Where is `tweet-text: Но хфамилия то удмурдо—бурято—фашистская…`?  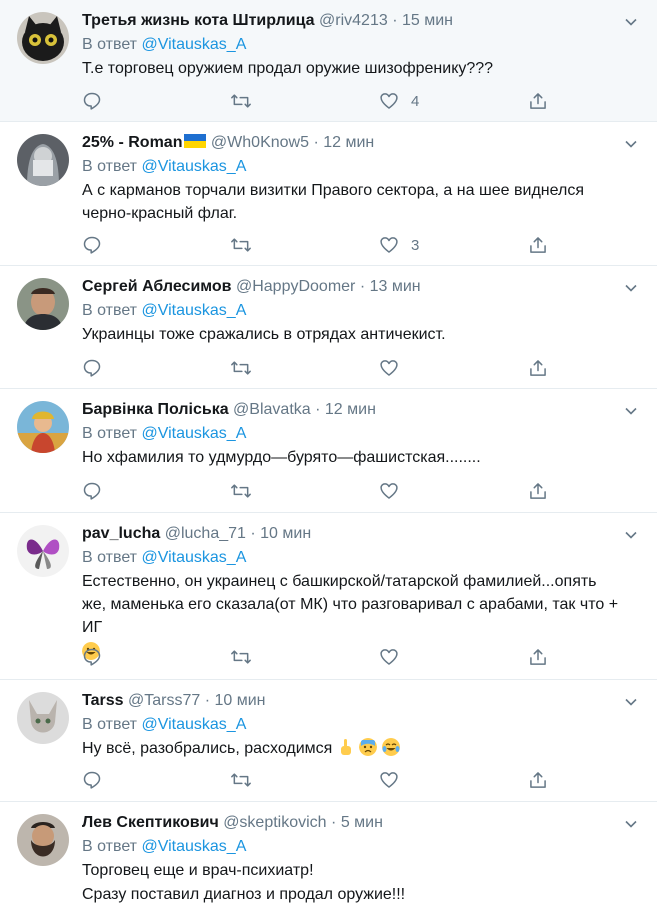
tweet-text: Но хфамилия то удмурдо—бурято—фашистская… is located at coordinates (281, 457).